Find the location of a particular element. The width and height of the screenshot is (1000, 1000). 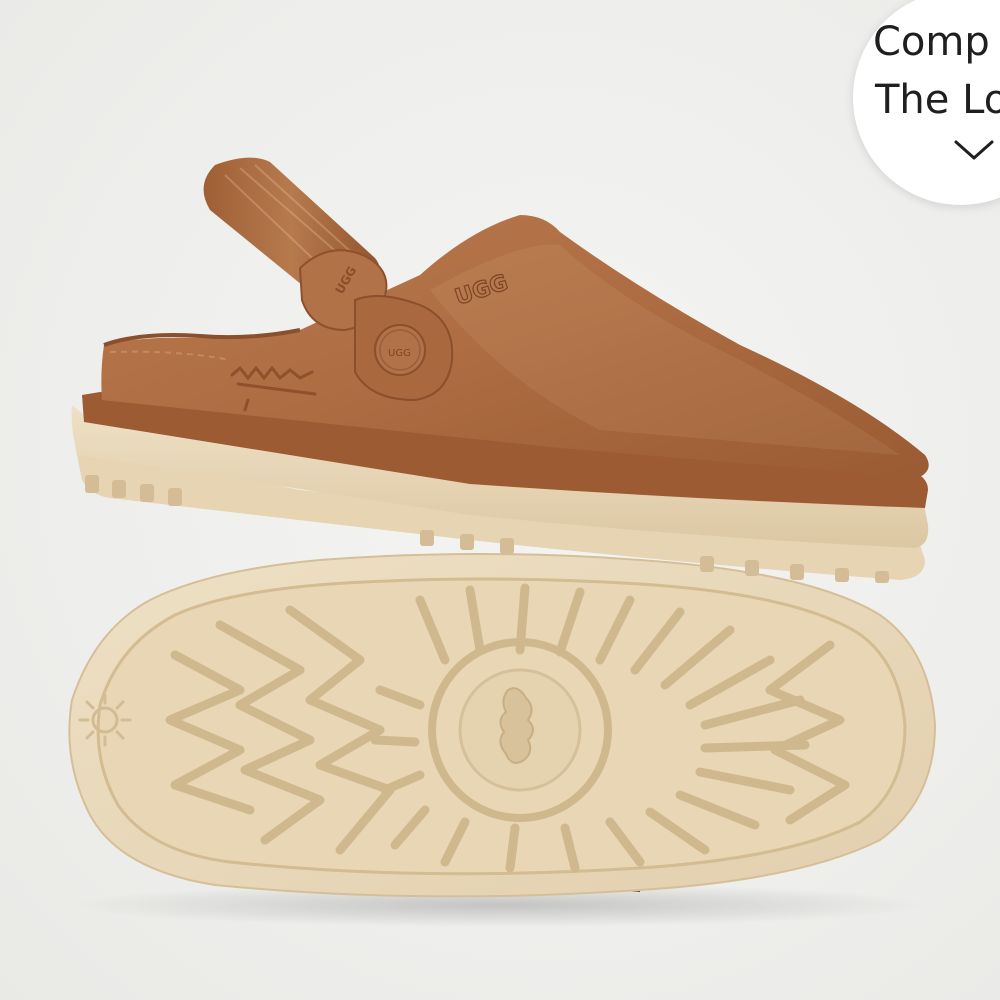

chevron-down-icon is located at coordinates (974, 150).